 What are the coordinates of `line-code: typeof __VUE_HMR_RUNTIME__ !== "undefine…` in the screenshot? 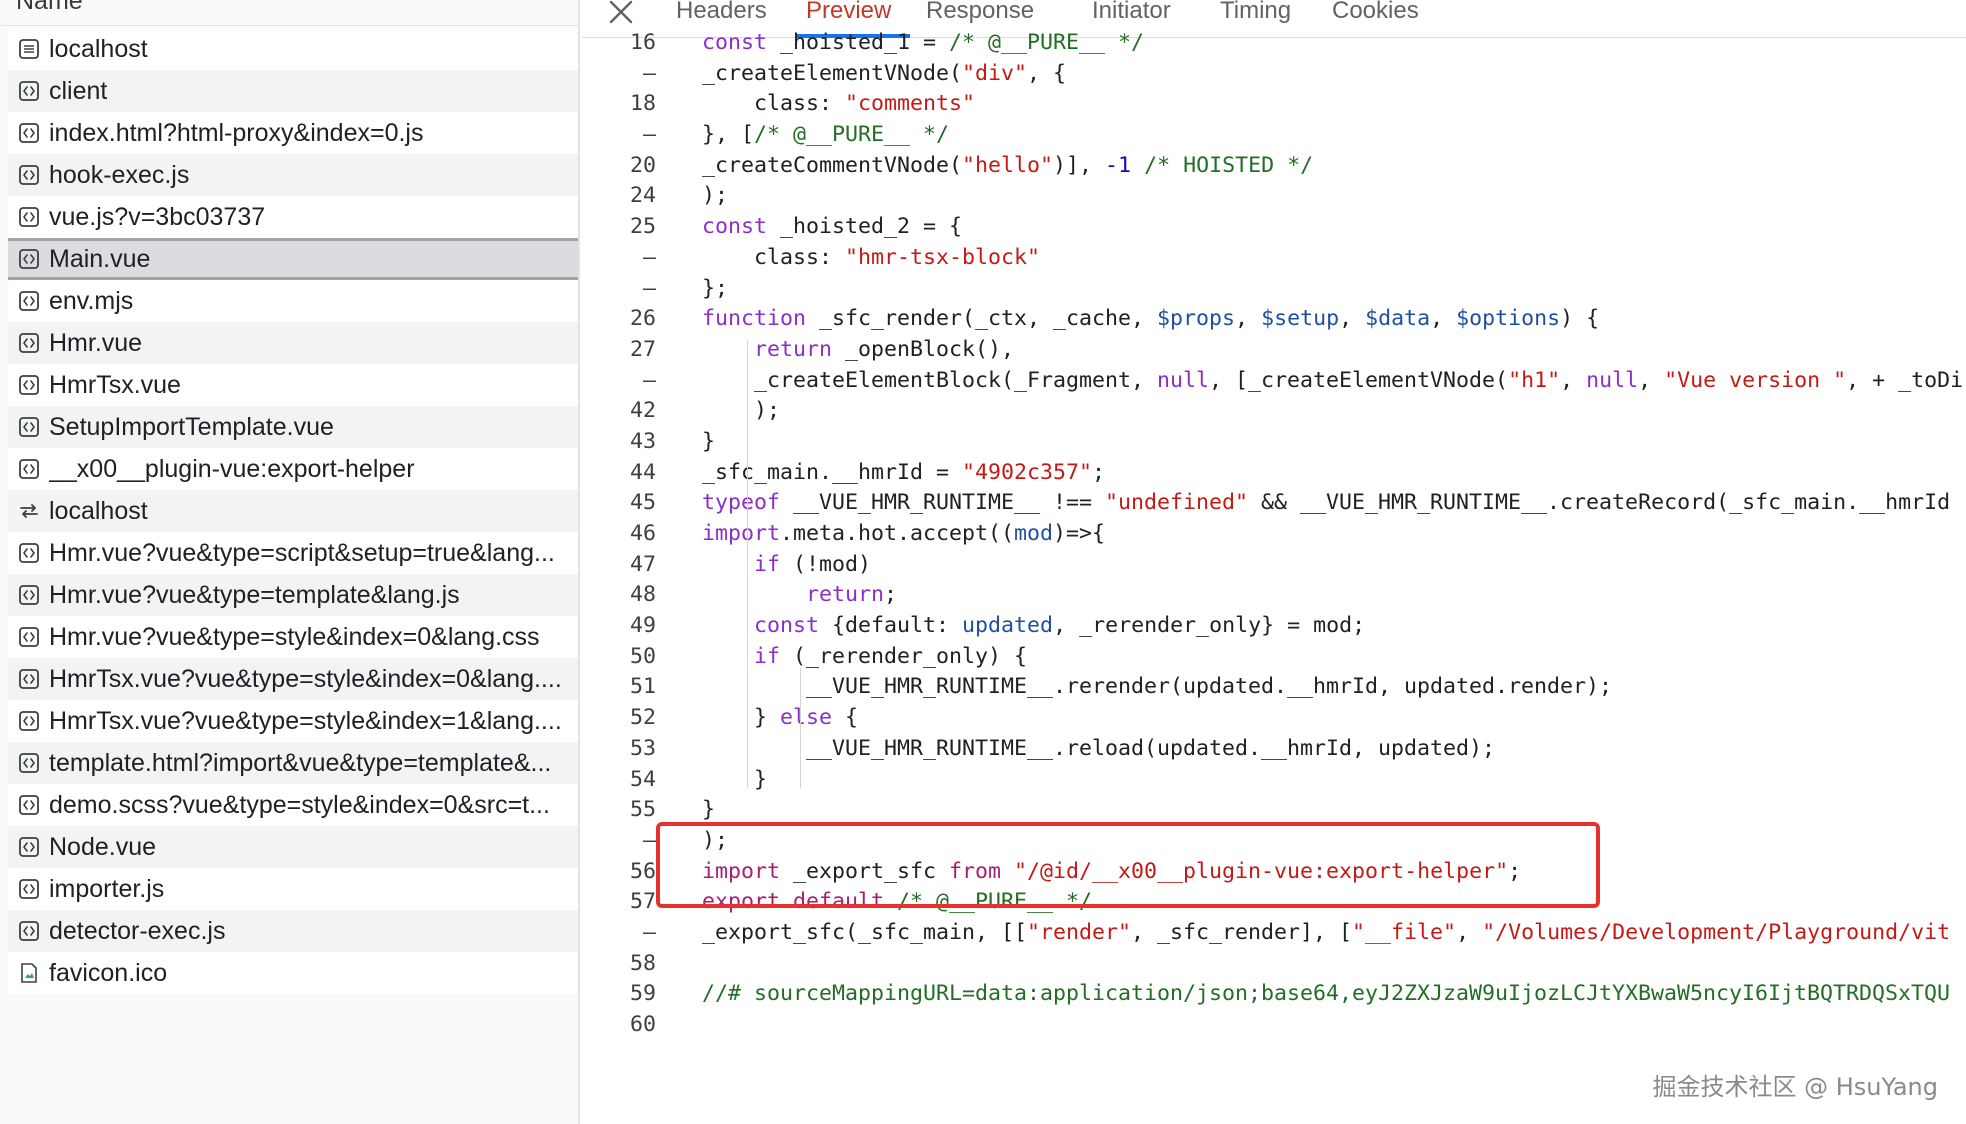 It's located at (1326, 503).